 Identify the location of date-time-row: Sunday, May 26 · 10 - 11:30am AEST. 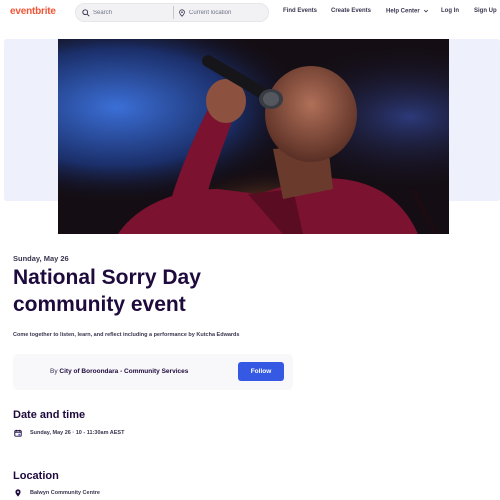
(69, 433).